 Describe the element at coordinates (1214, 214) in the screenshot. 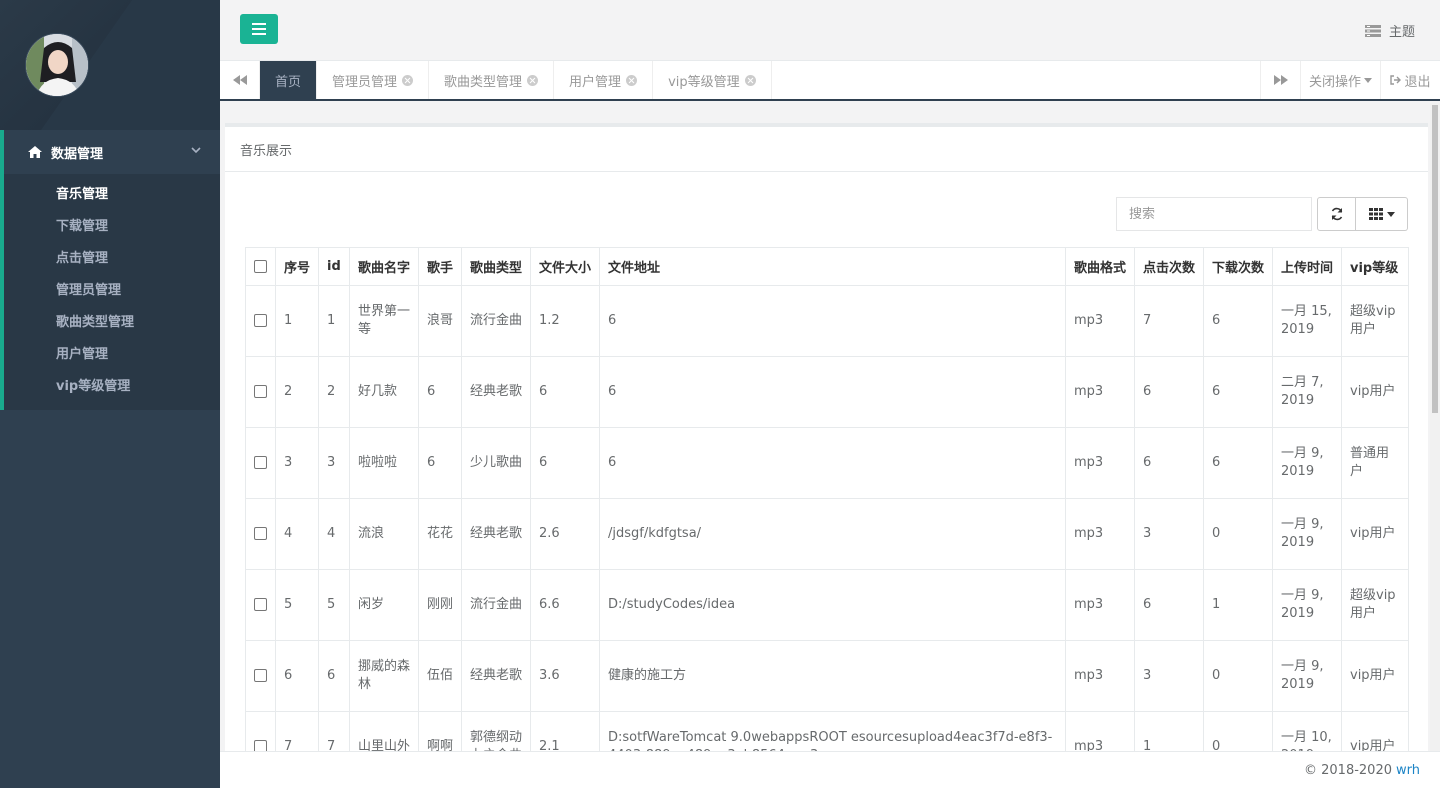

I see `search-input` at that location.